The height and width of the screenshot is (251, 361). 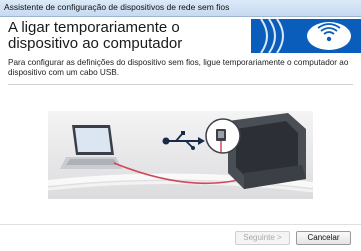 I want to click on brand-banner, so click(x=306, y=36).